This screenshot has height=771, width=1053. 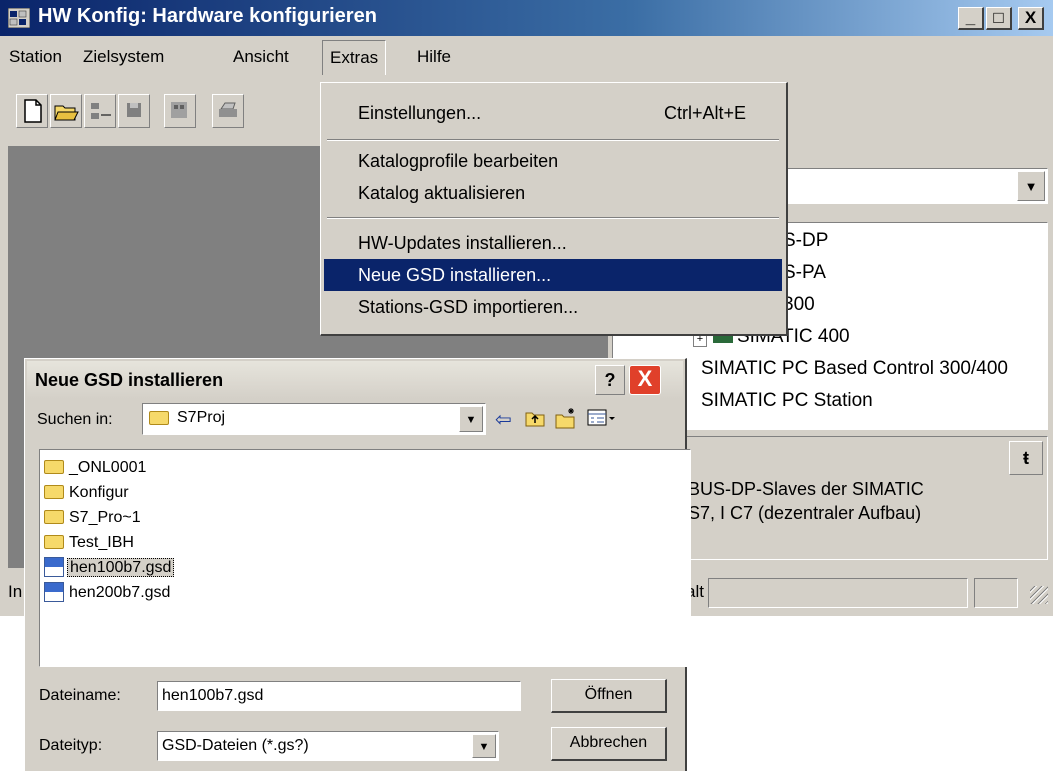 I want to click on view-menu-icon, so click(x=602, y=418).